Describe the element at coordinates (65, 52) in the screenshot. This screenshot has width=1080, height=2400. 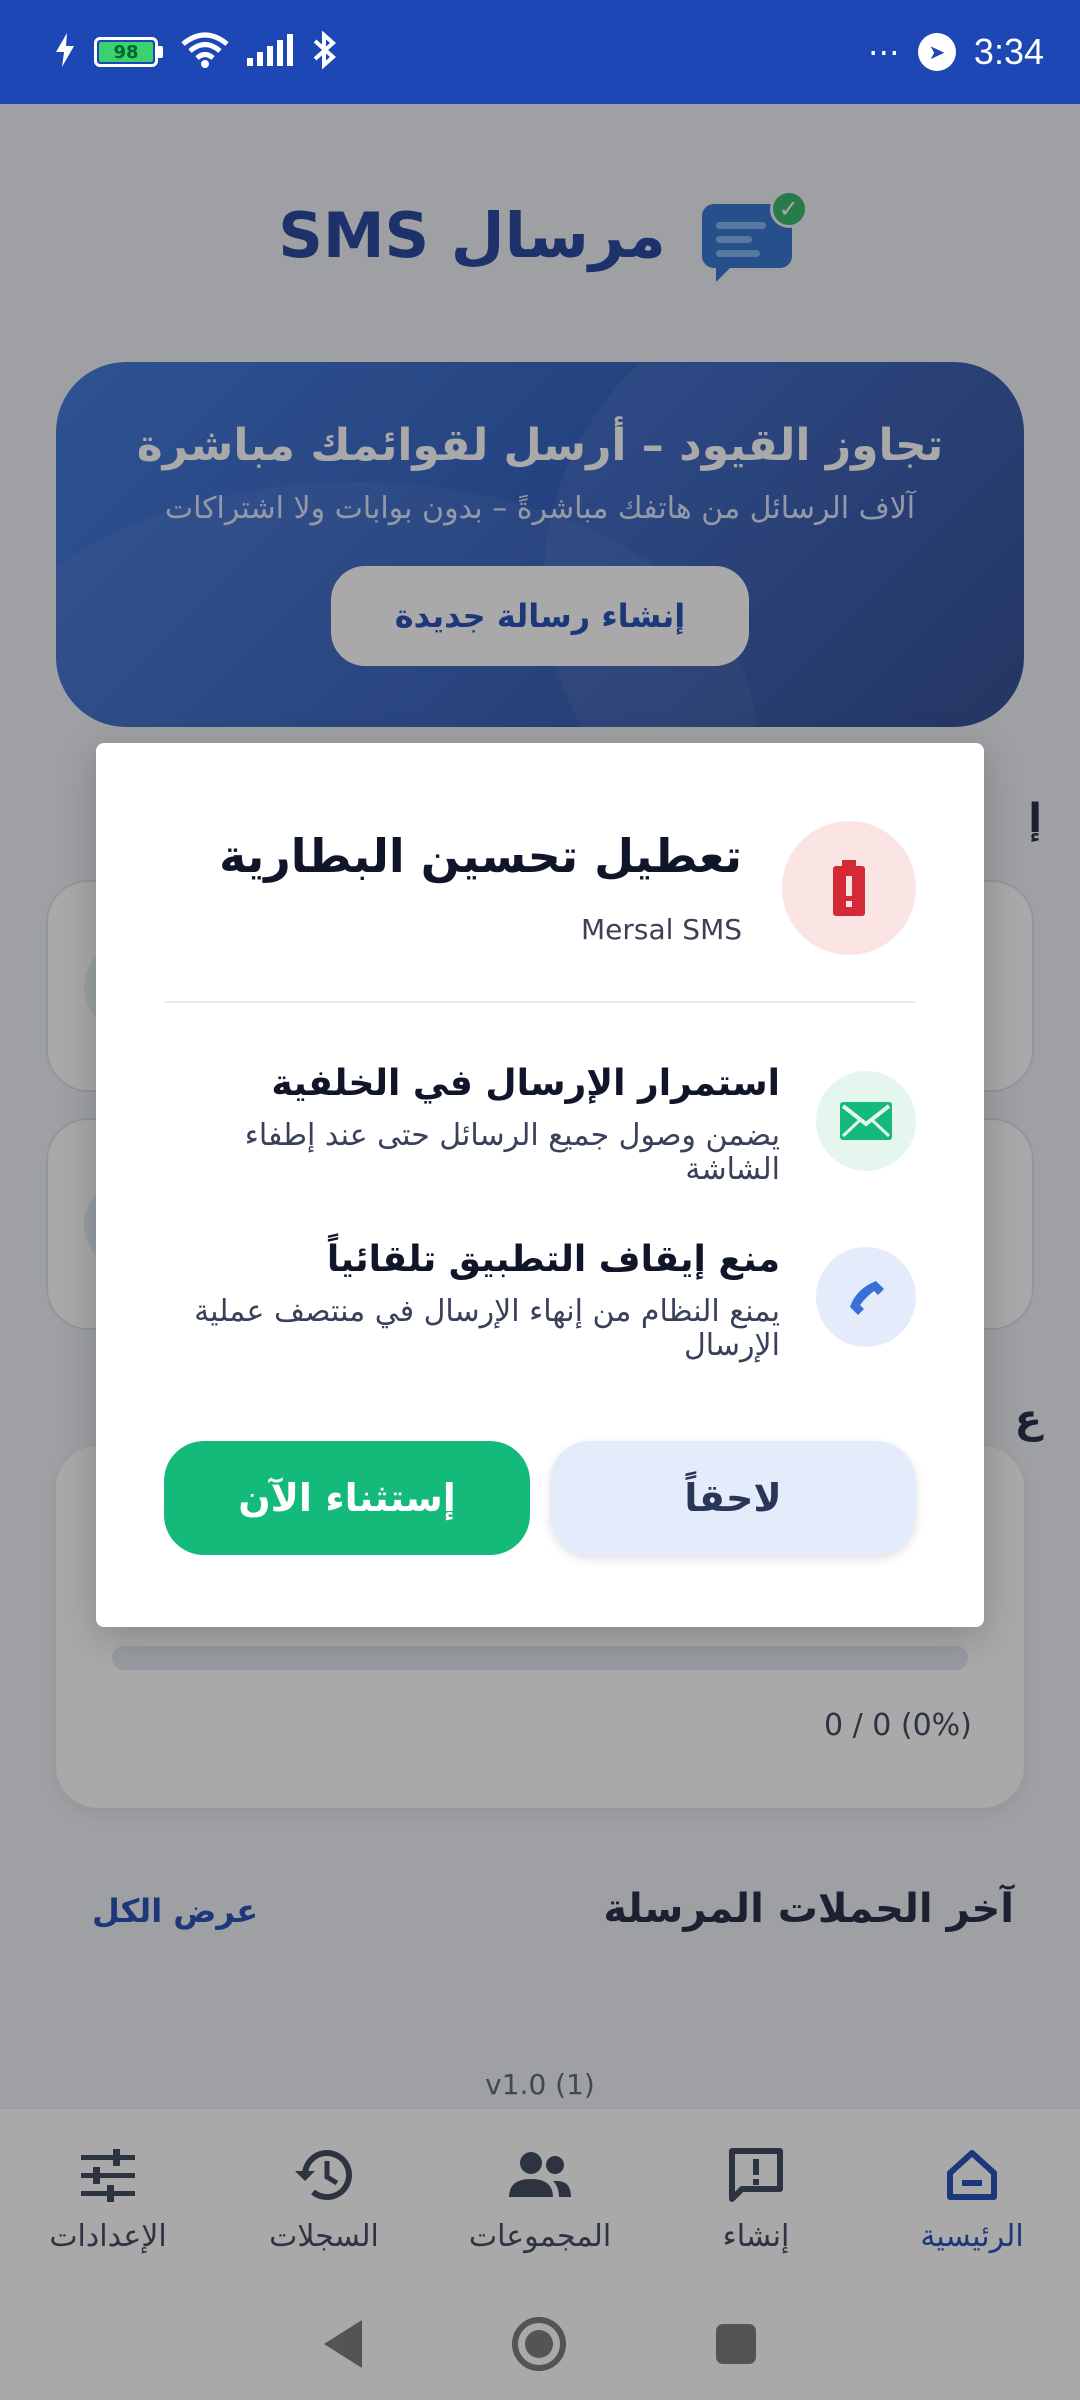
I see `charging-icon` at that location.